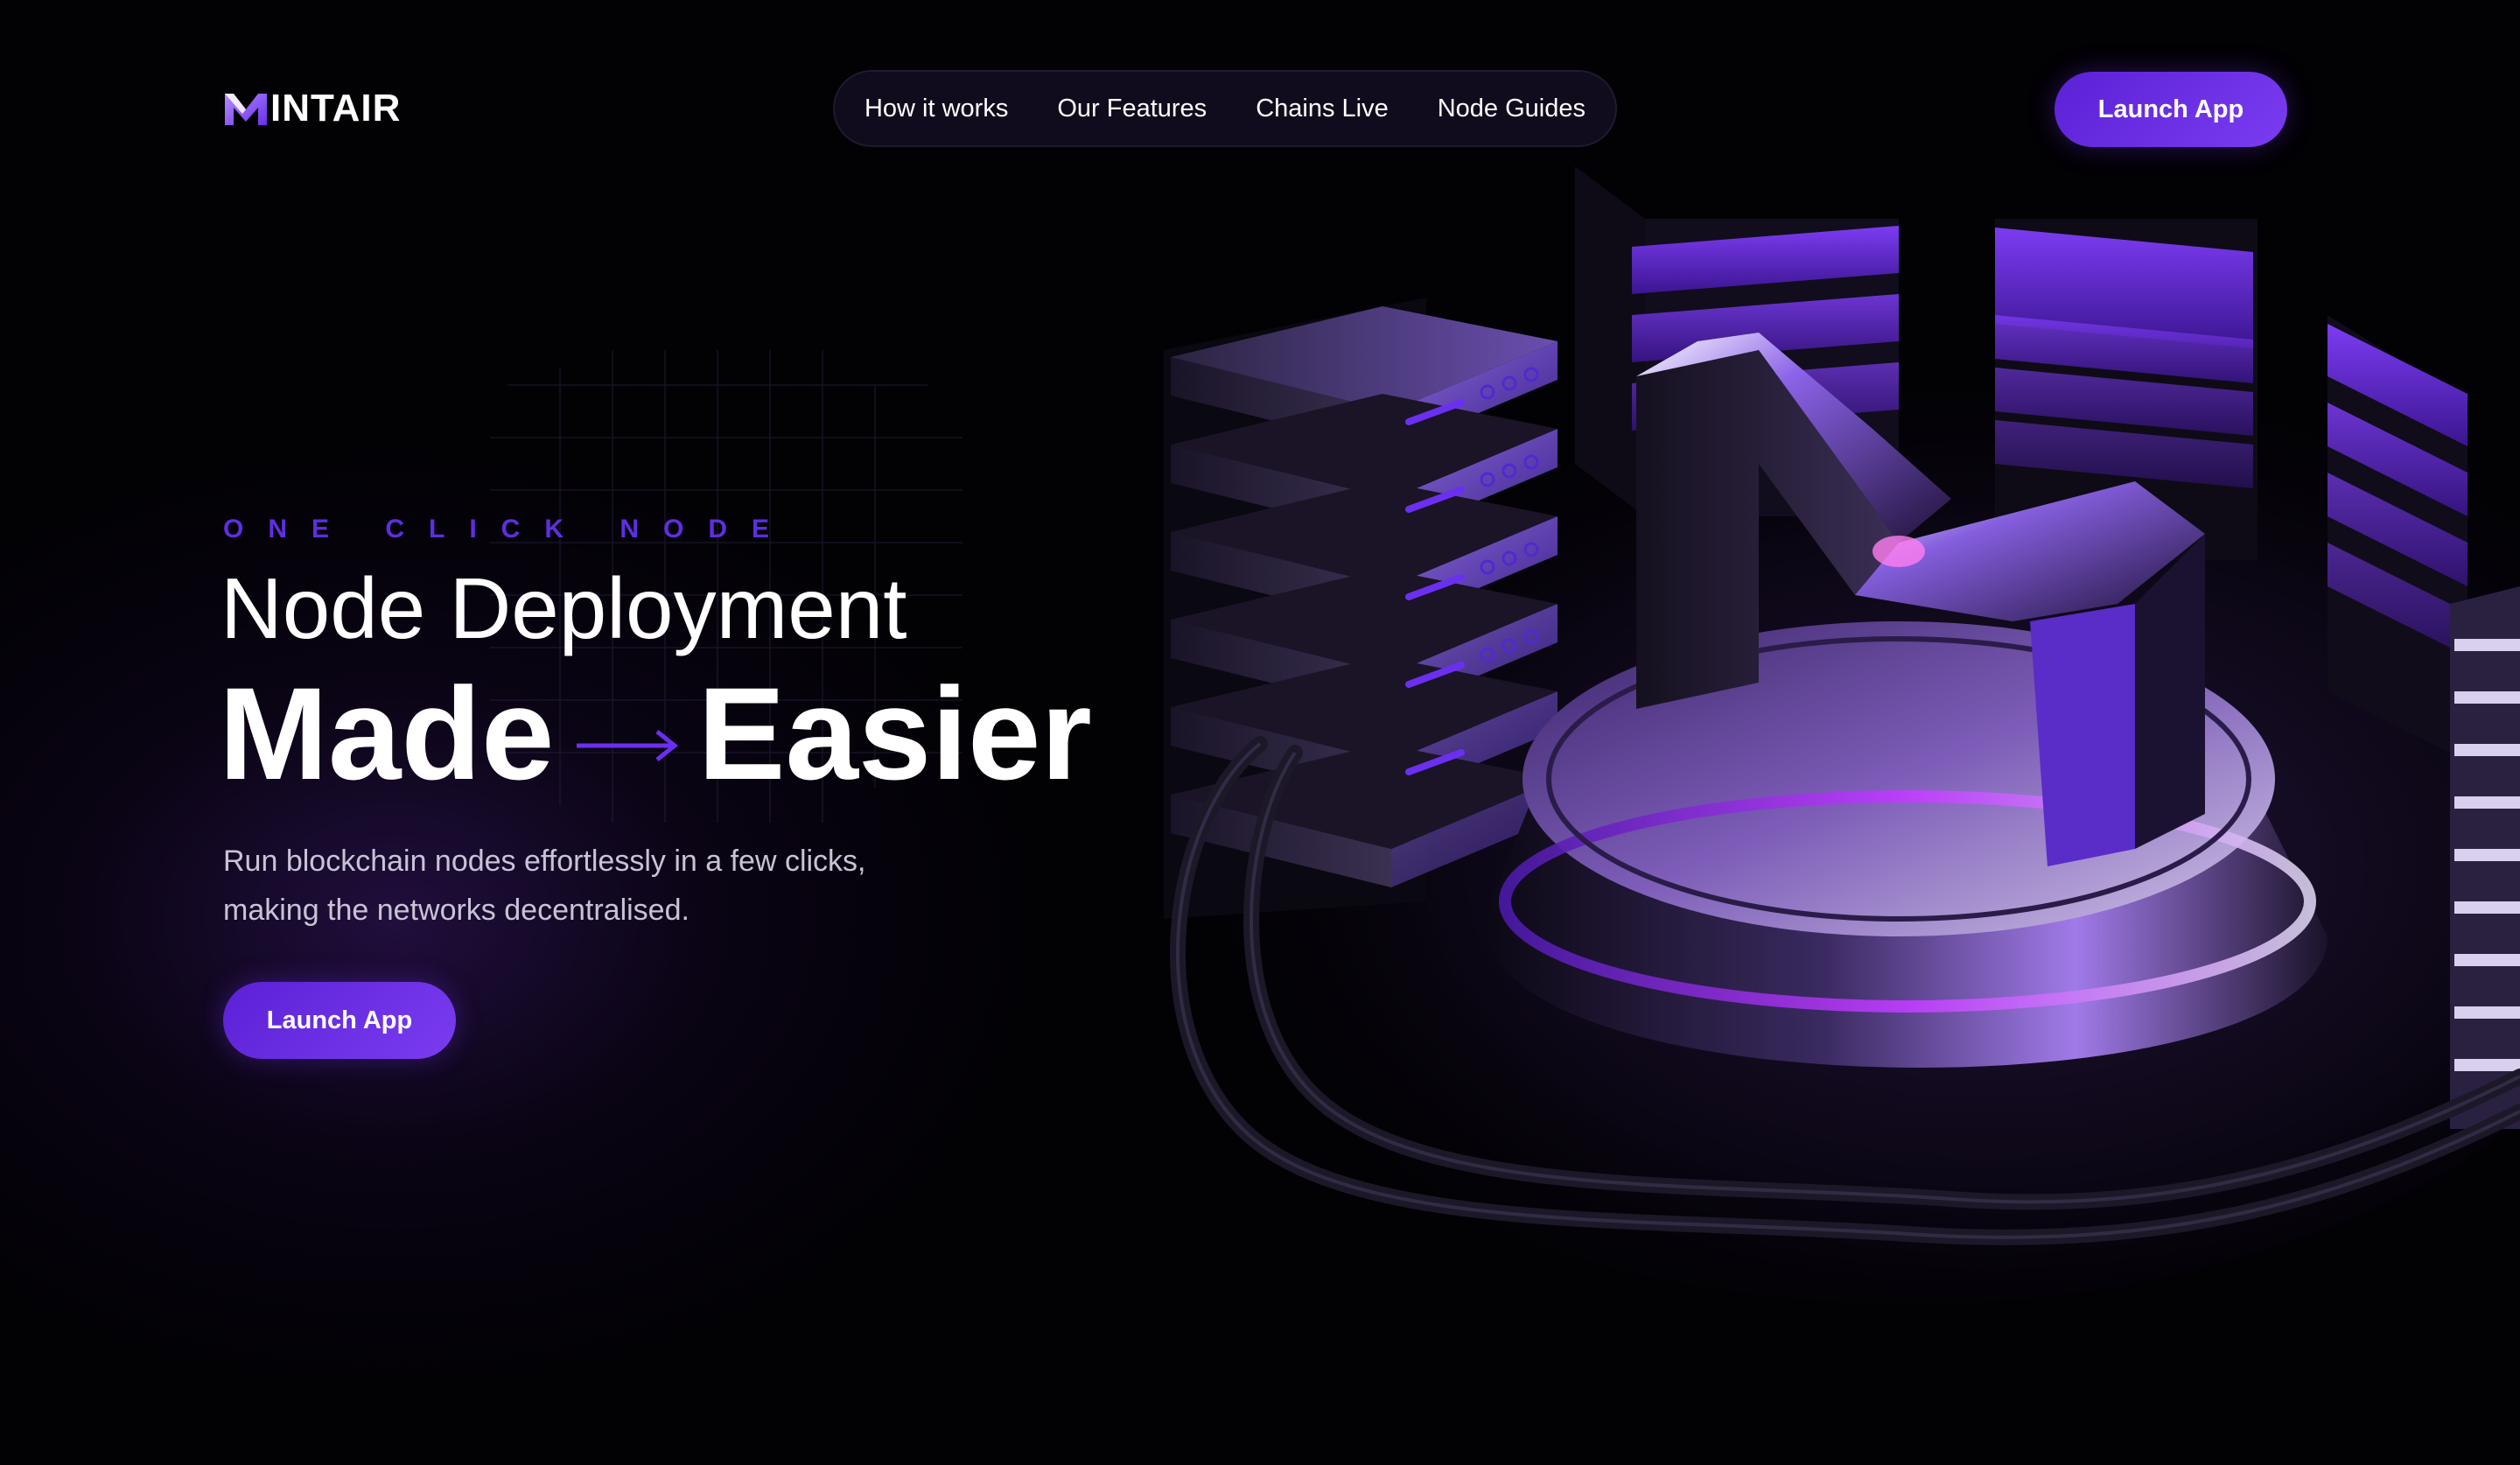 The height and width of the screenshot is (1465, 2520). Describe the element at coordinates (339, 1020) in the screenshot. I see `hero-launch-app-button: Launch App` at that location.